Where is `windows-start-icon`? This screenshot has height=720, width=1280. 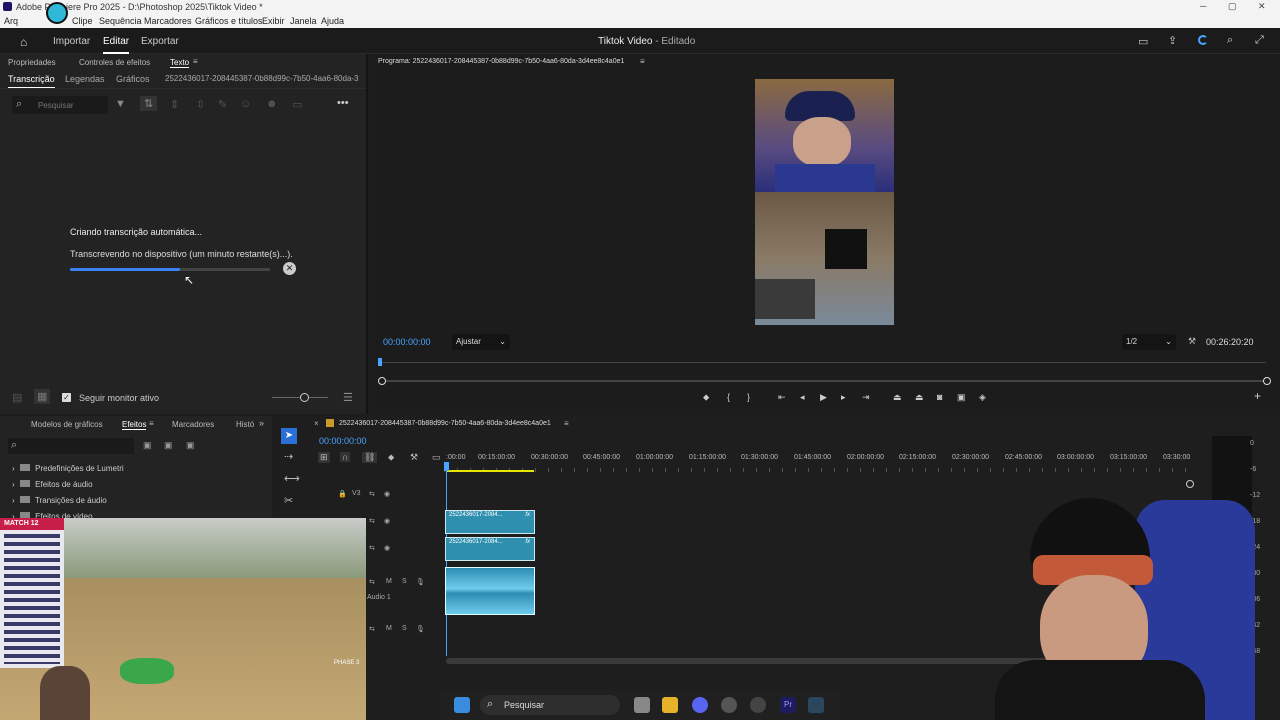 windows-start-icon is located at coordinates (462, 705).